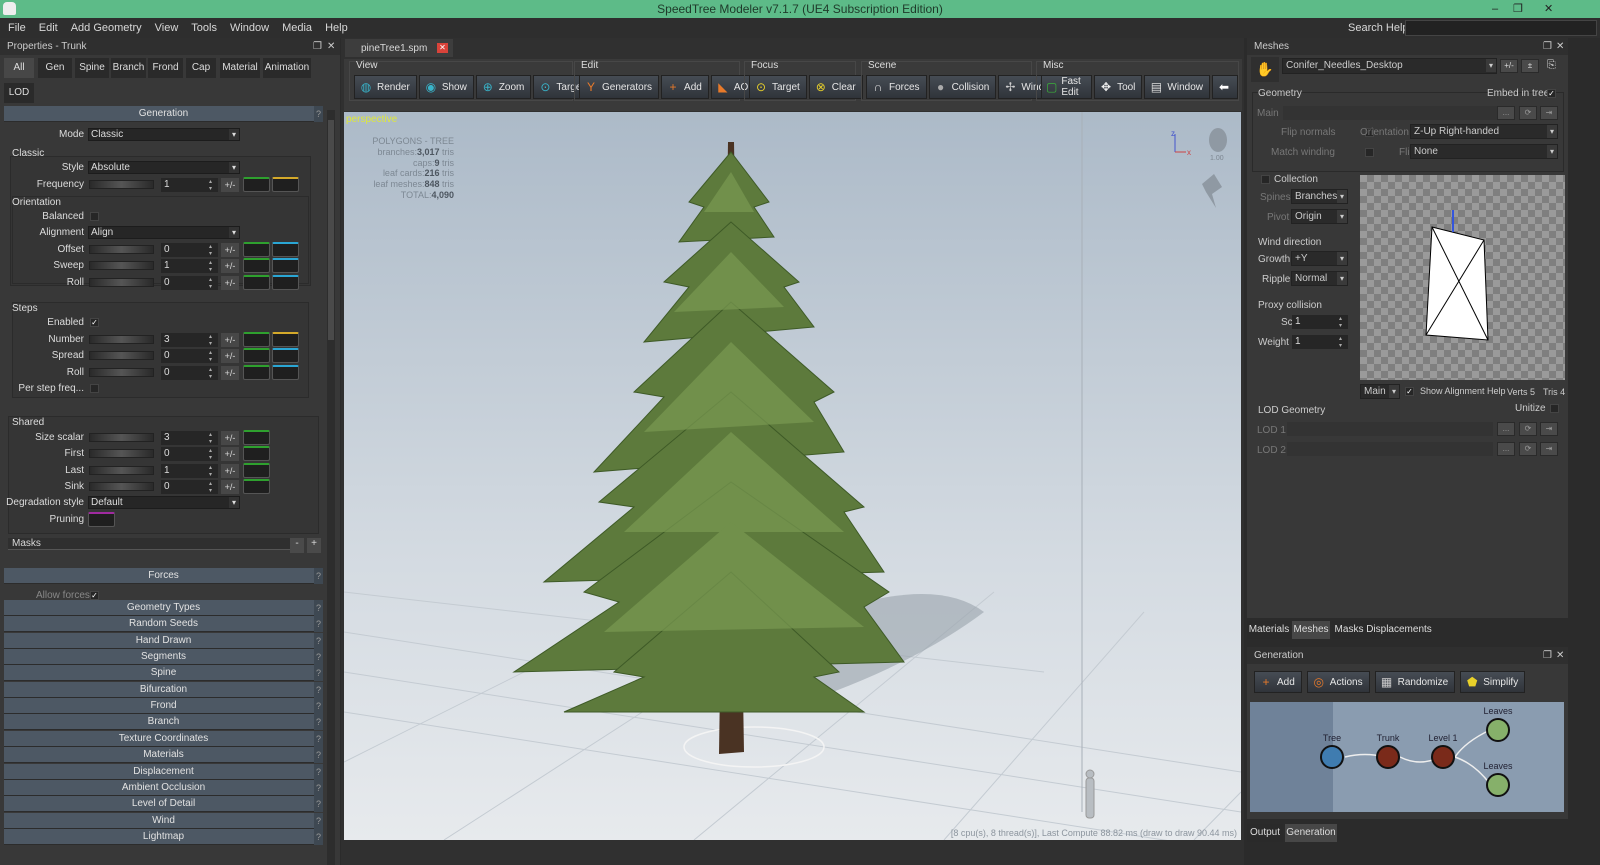  I want to click on scrollbar-thumb, so click(331, 230).